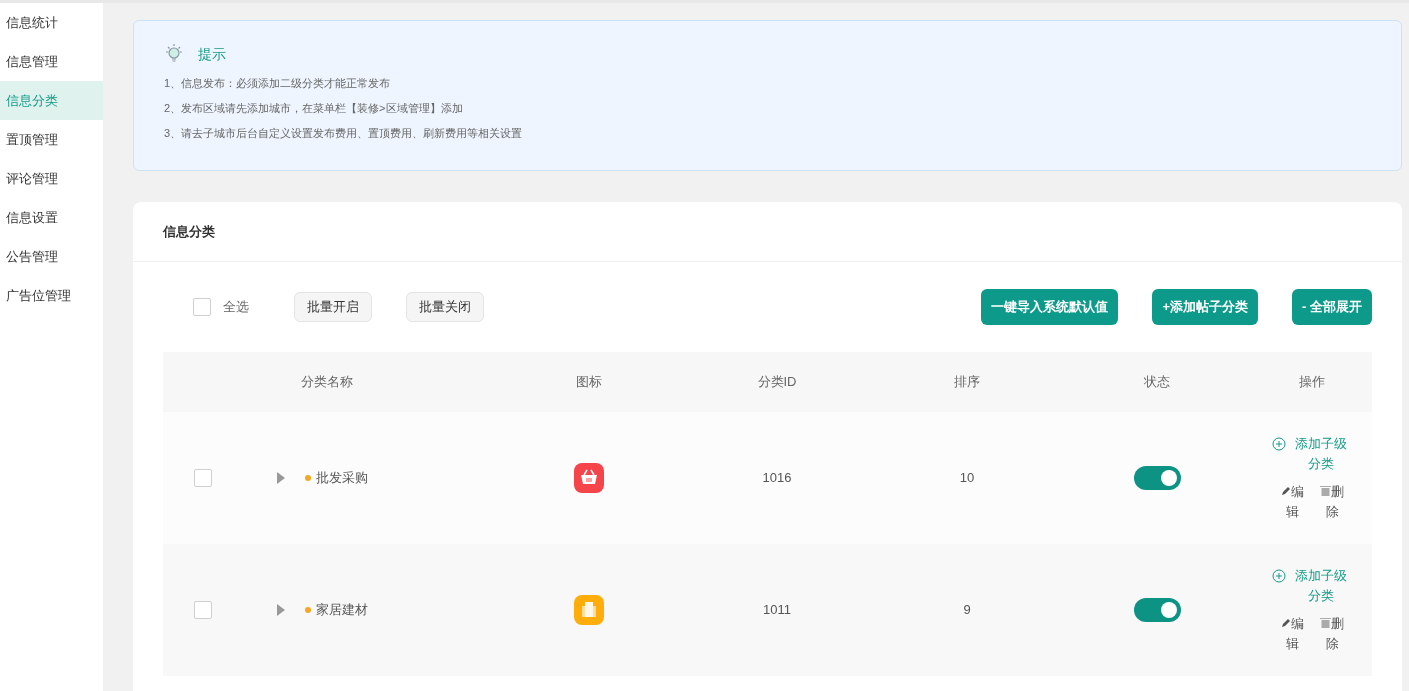 The image size is (1409, 691). I want to click on column-header: 分类ID, so click(777, 382).